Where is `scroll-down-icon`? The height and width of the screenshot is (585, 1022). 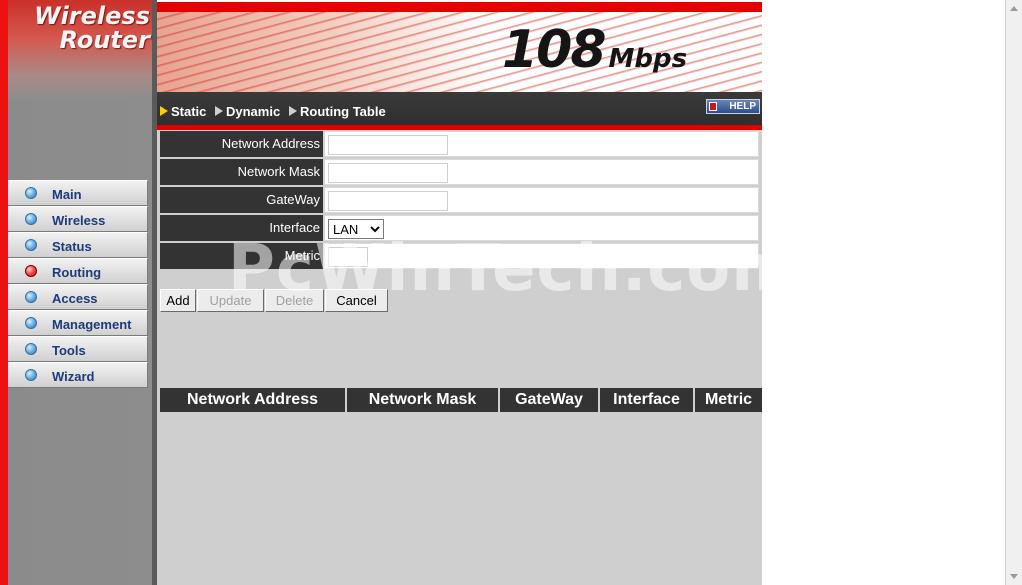 scroll-down-icon is located at coordinates (1014, 576).